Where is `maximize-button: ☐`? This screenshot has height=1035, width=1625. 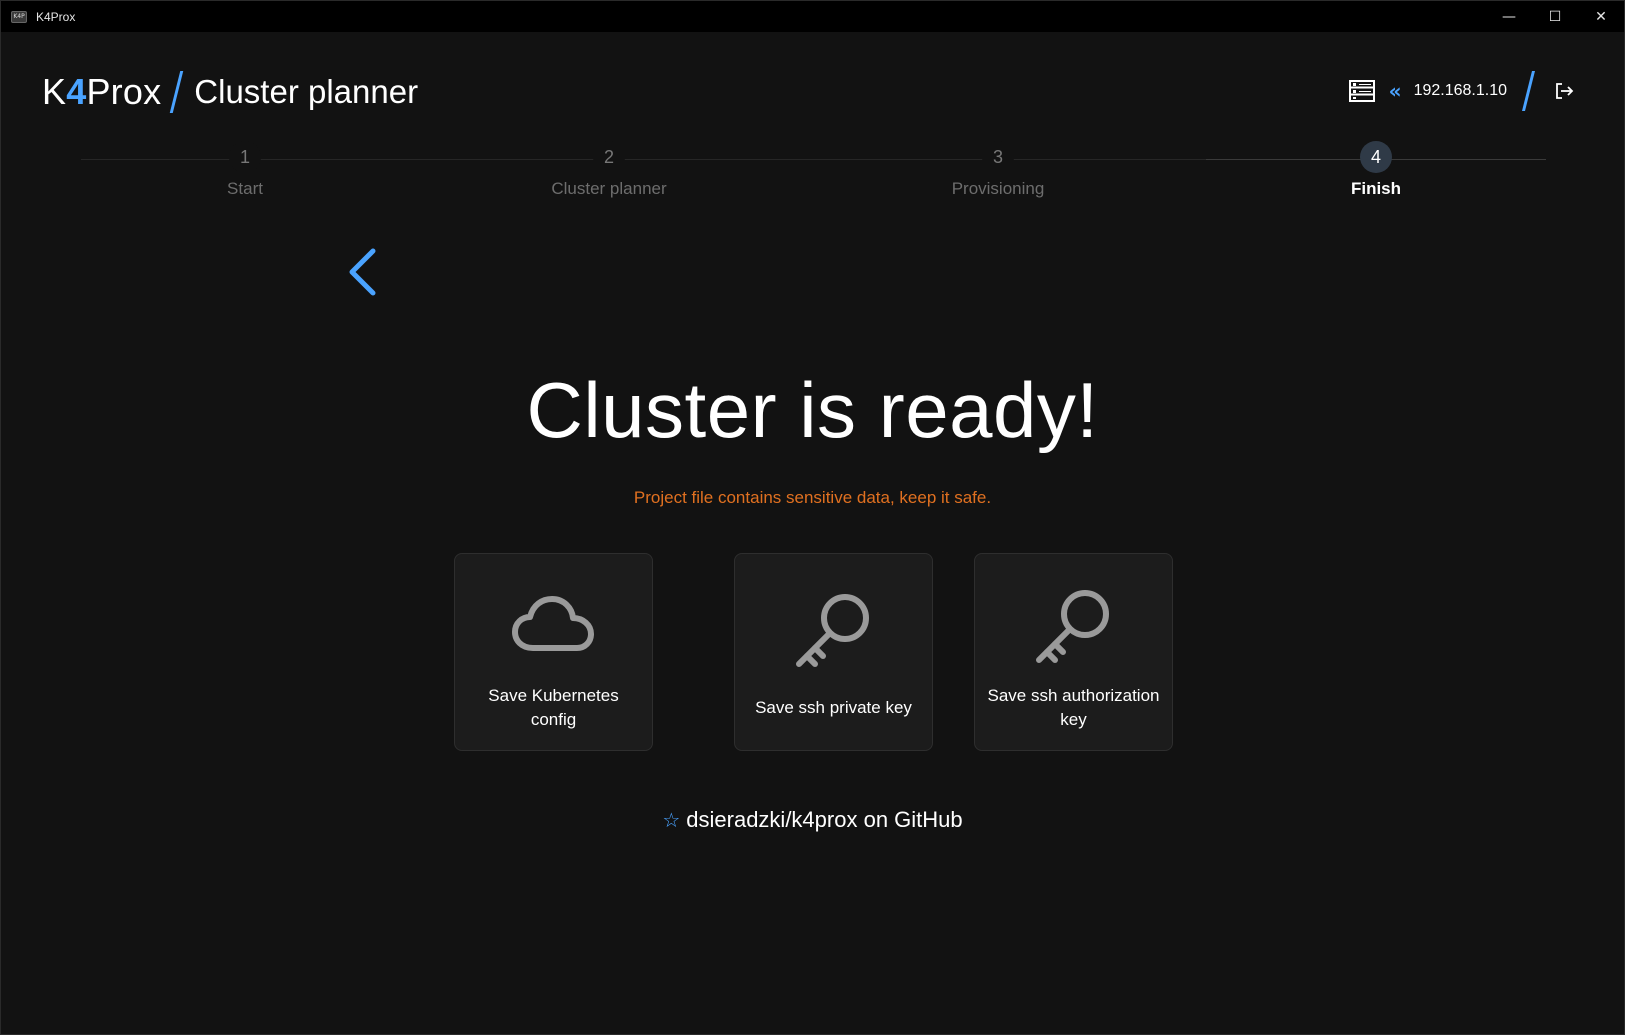 maximize-button: ☐ is located at coordinates (1555, 16).